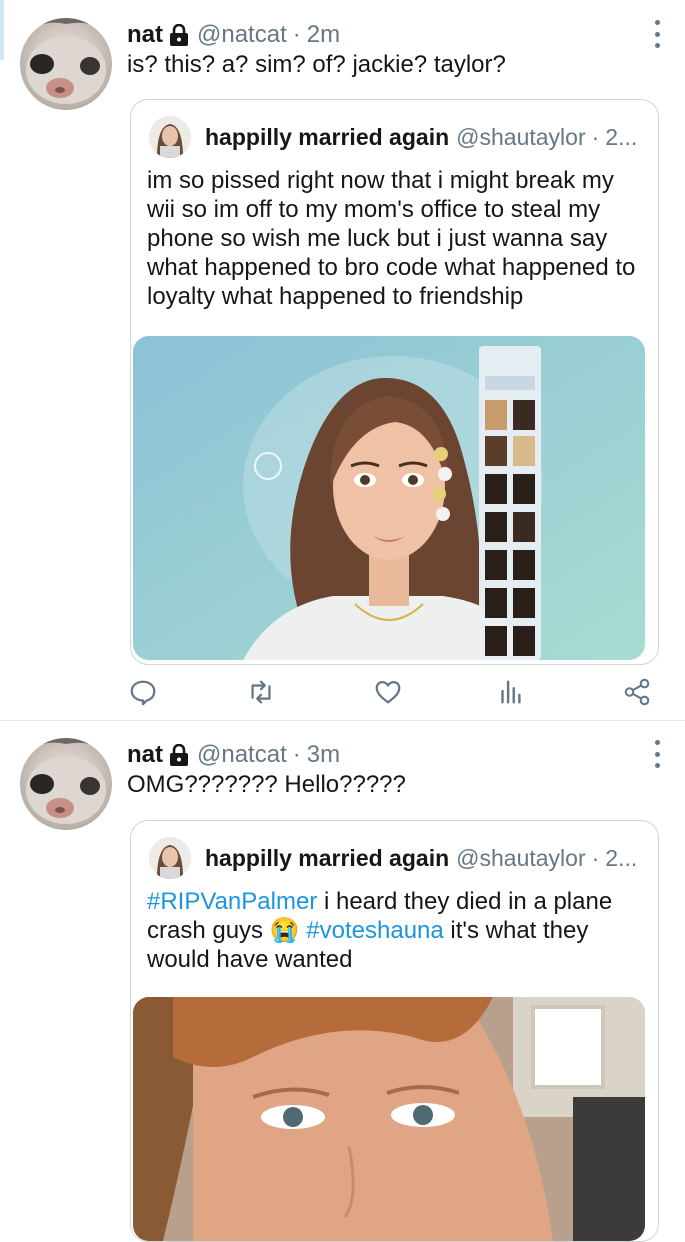 This screenshot has width=685, height=1242. What do you see at coordinates (284, 930) in the screenshot?
I see `crying-emoji: 😭` at bounding box center [284, 930].